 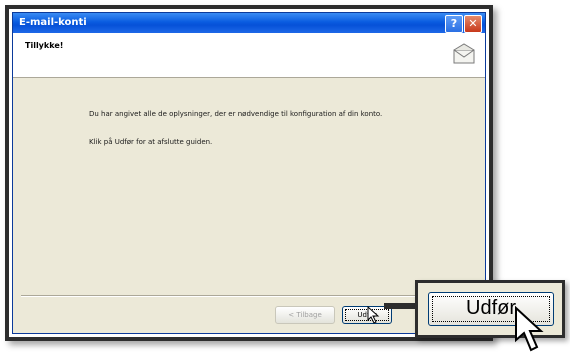 I want to click on footer-divider, so click(x=249, y=296).